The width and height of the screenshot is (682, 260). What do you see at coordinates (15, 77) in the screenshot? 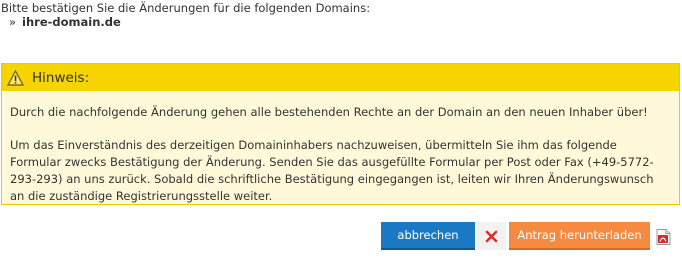
I see `warning-triangle-icon` at bounding box center [15, 77].